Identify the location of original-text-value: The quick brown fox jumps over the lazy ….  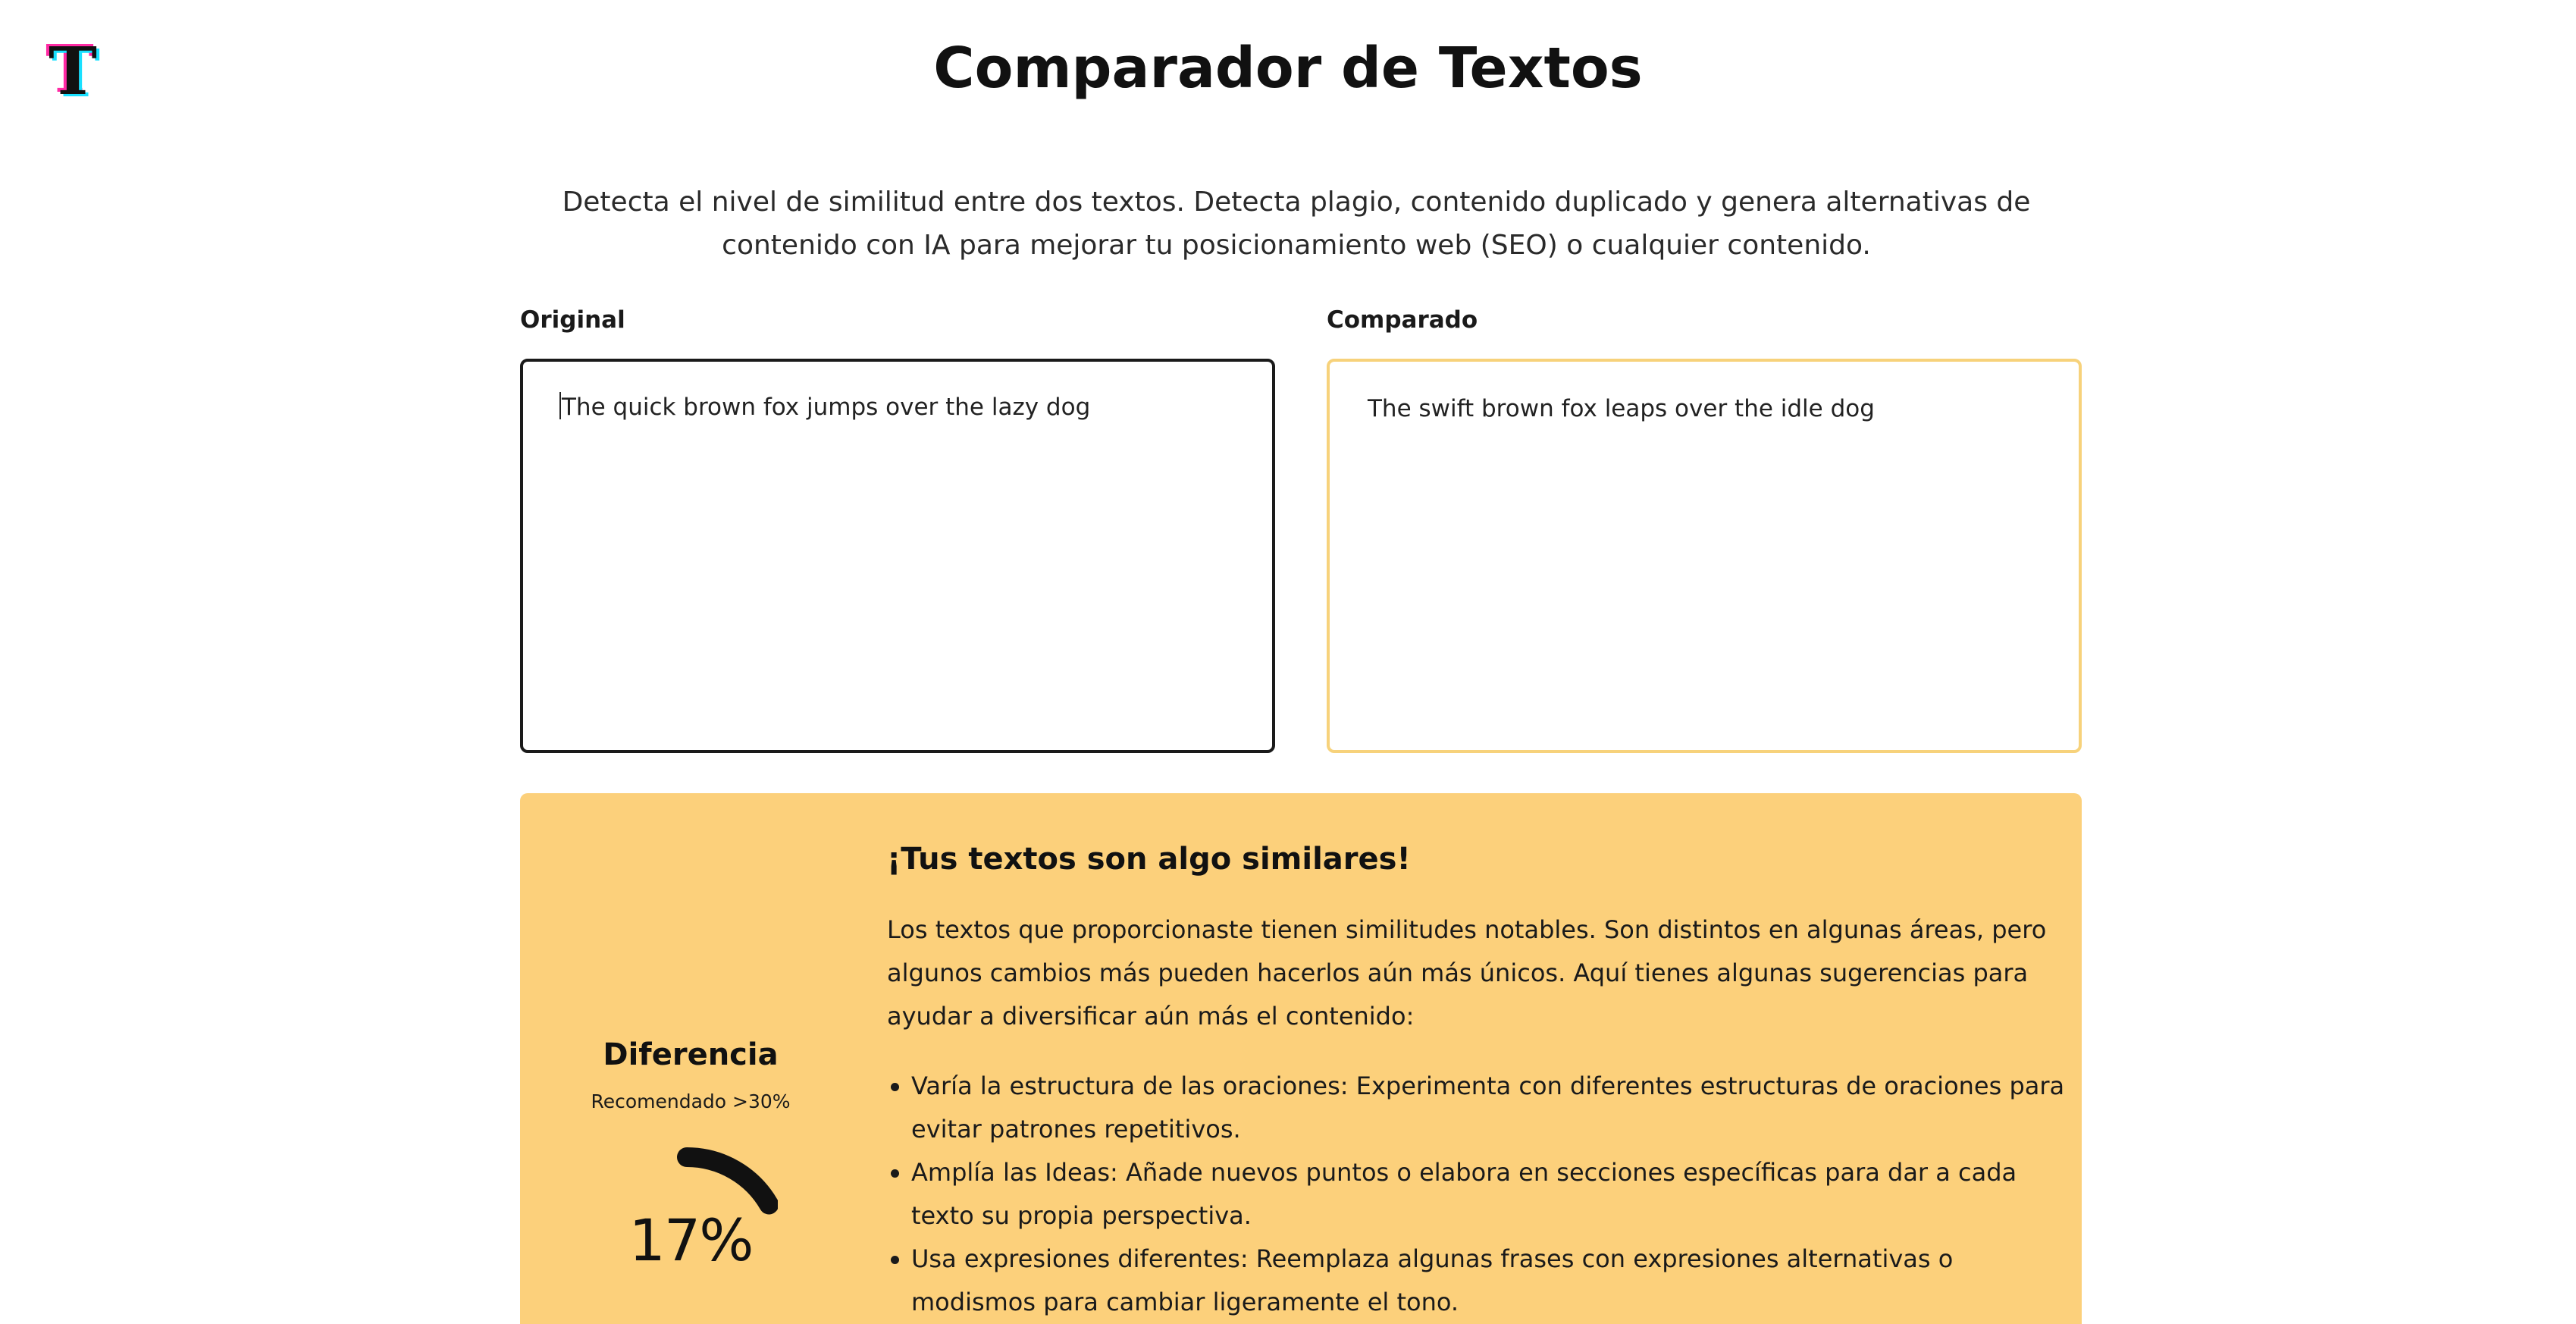
(827, 407).